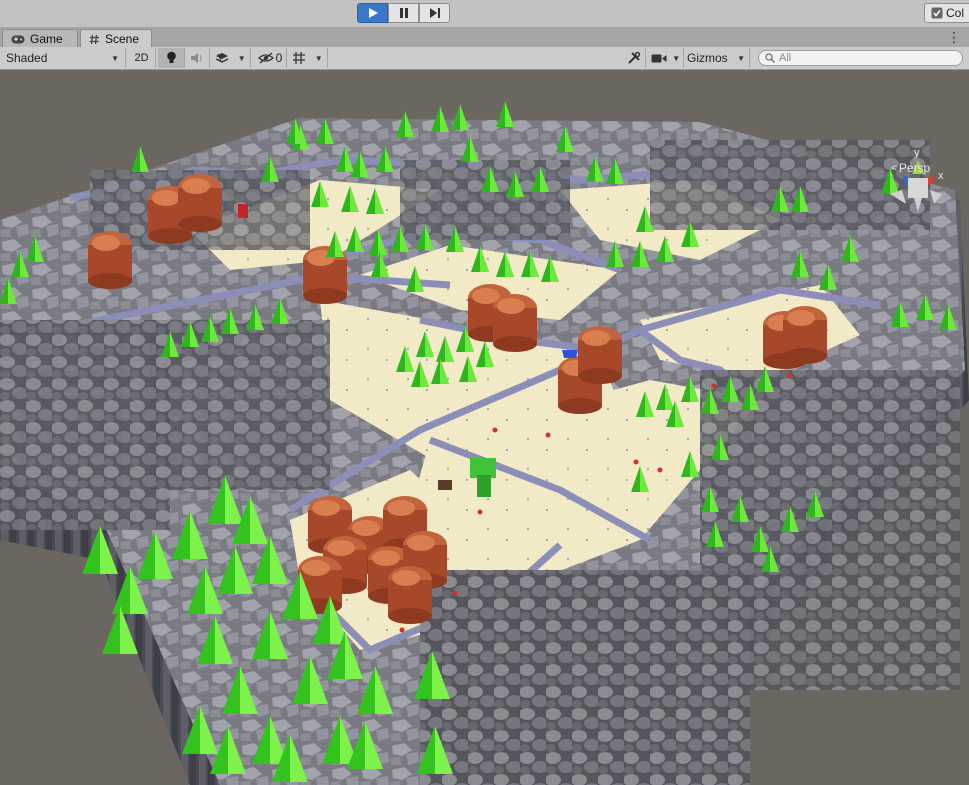 Image resolution: width=969 pixels, height=785 pixels. I want to click on search-icon, so click(770, 58).